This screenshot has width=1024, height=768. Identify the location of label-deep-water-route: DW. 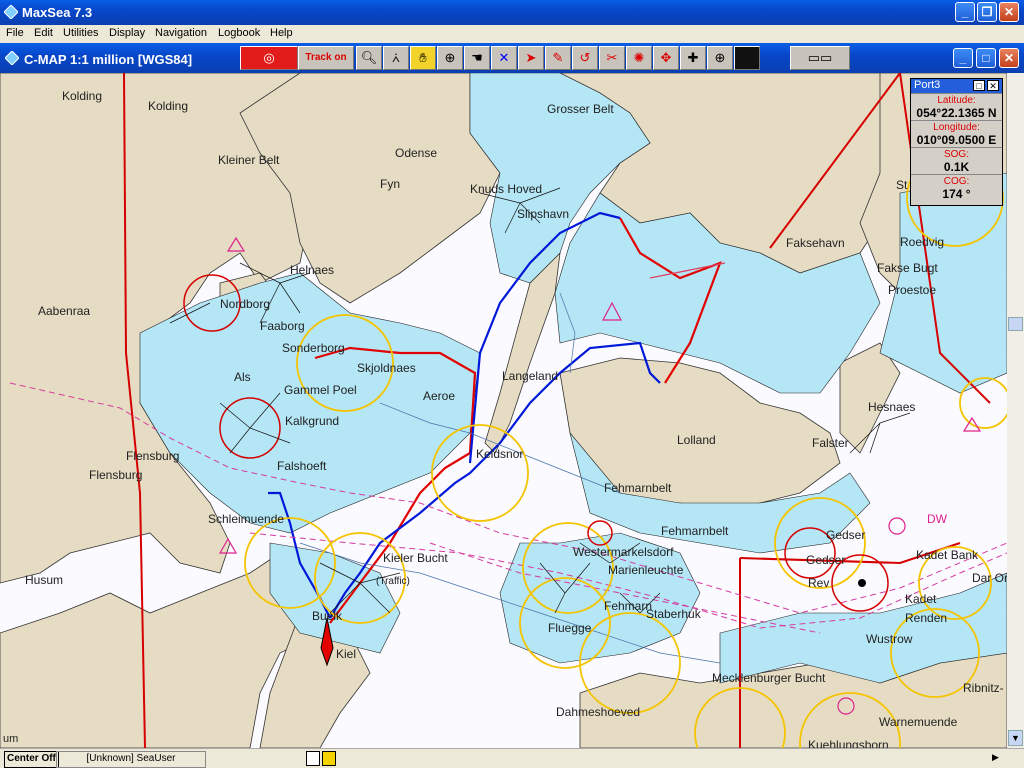
(937, 519).